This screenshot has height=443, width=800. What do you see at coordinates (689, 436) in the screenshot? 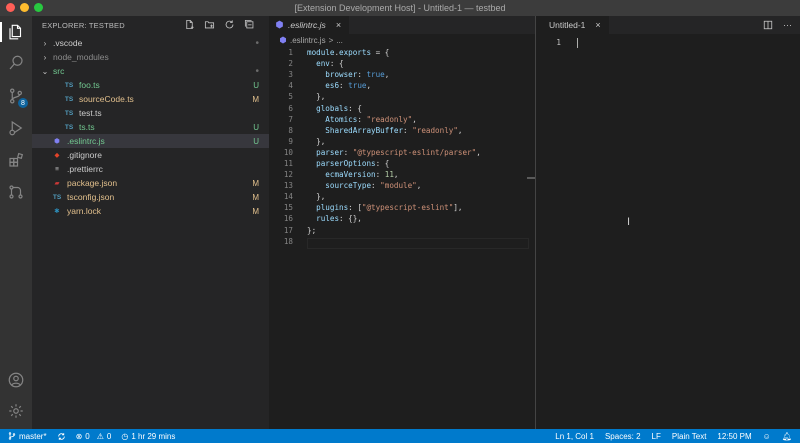
I see `language-mode: Plain Text` at bounding box center [689, 436].